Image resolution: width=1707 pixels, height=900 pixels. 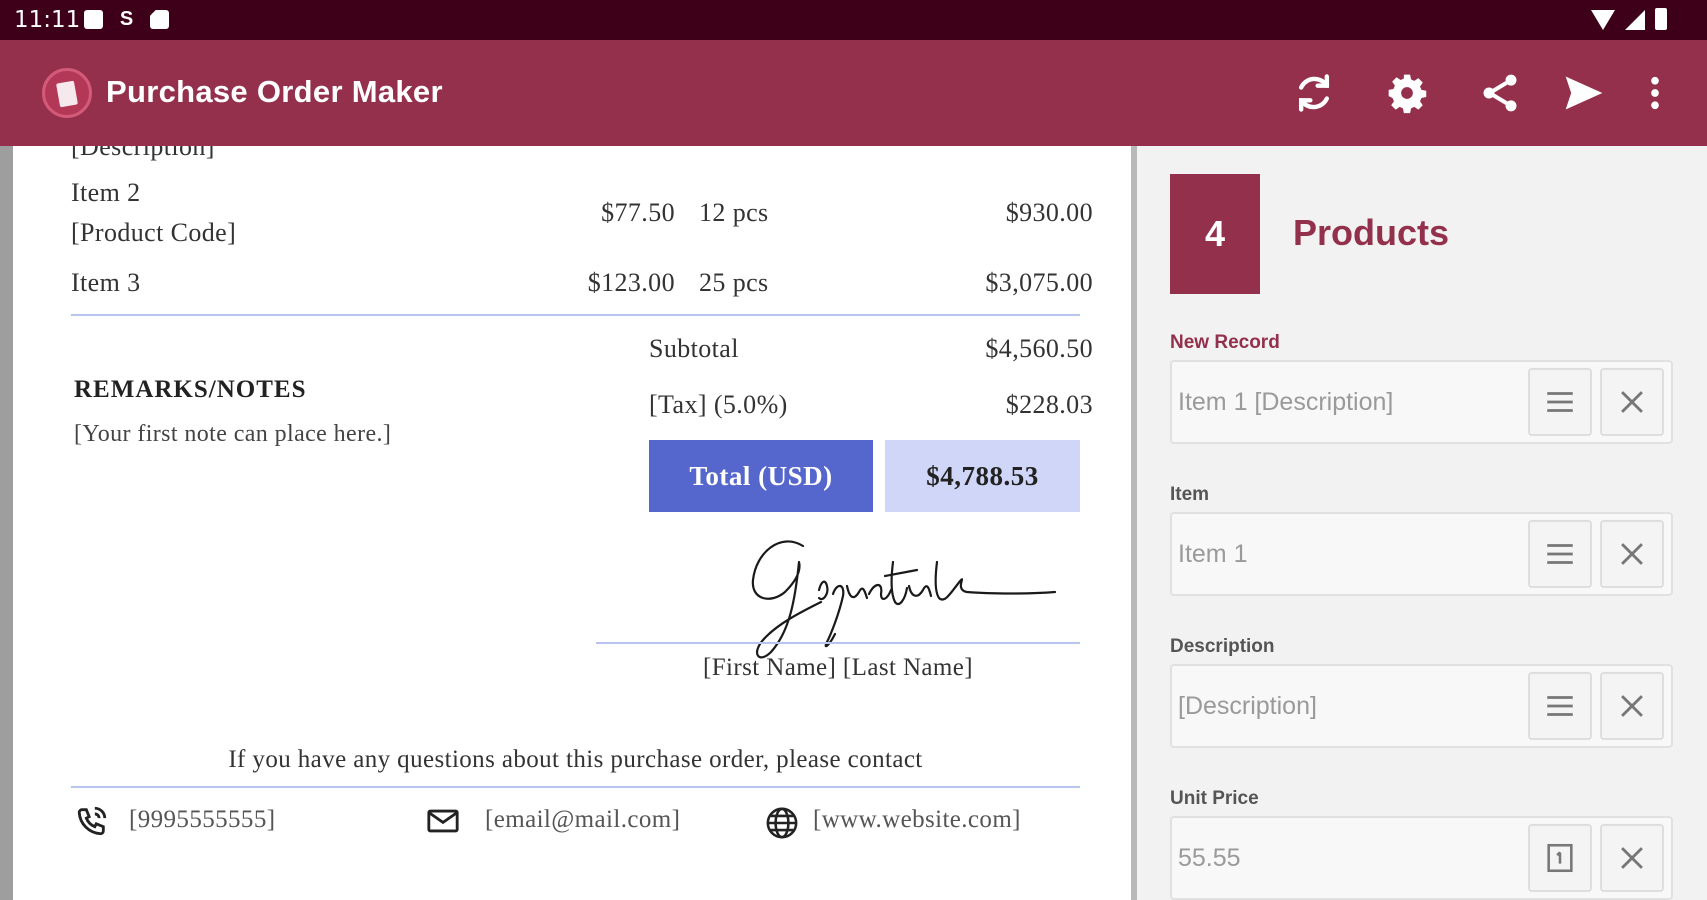 What do you see at coordinates (1225, 342) in the screenshot?
I see `new-record-label: New Record` at bounding box center [1225, 342].